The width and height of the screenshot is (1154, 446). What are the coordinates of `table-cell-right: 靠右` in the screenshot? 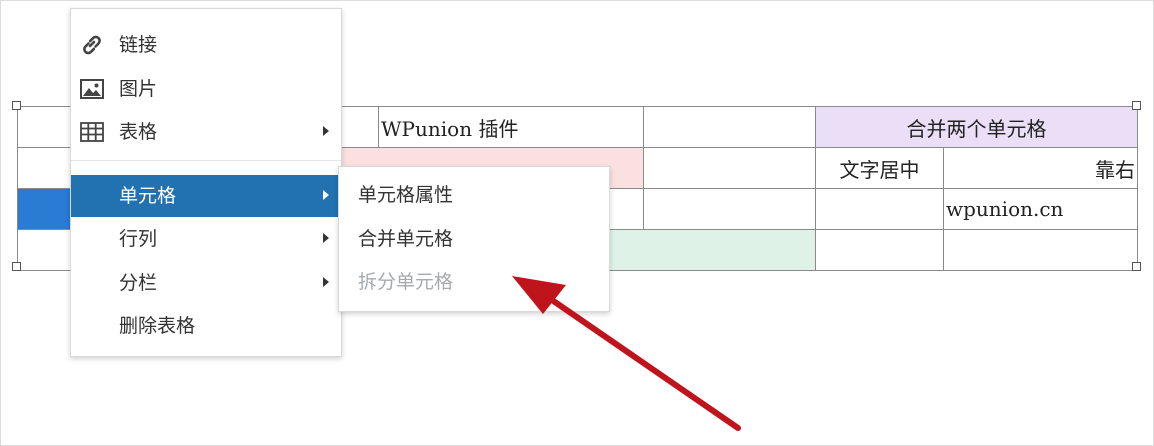 It's located at (1040, 168).